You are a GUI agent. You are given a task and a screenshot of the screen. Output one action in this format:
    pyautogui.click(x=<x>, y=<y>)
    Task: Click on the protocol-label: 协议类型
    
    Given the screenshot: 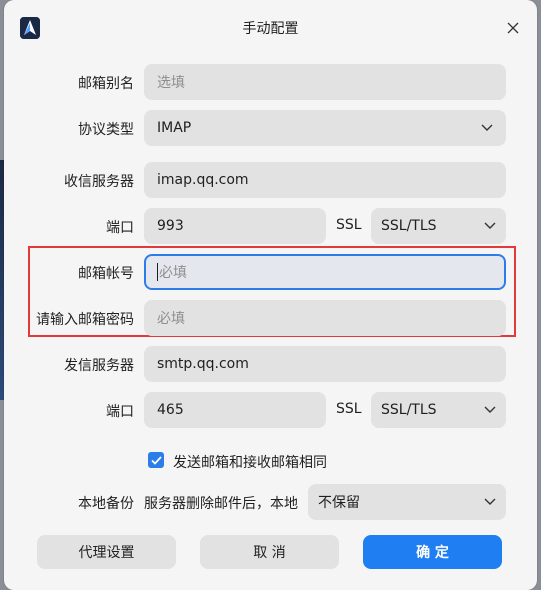 What is the action you would take?
    pyautogui.click(x=106, y=130)
    